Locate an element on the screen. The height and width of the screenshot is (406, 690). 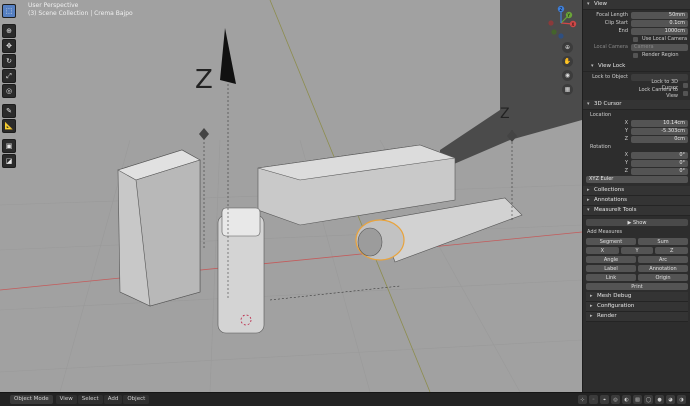
empty-marker is located at coordinates (204, 134).